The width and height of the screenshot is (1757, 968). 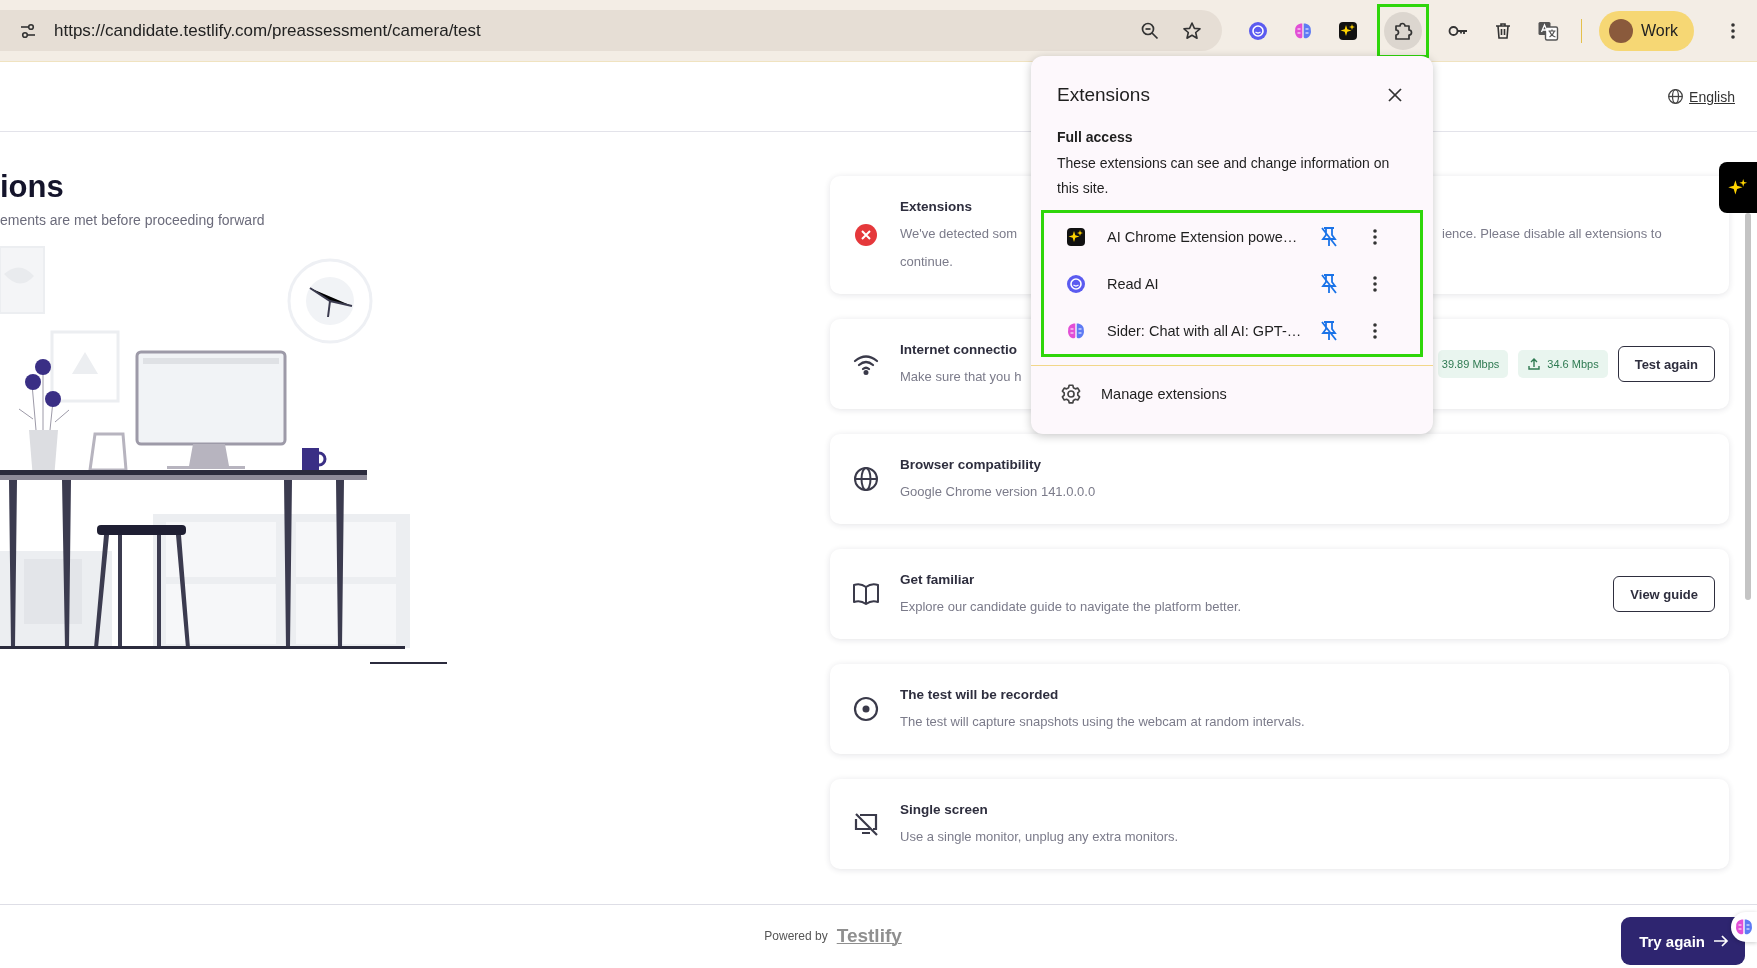 What do you see at coordinates (1071, 394) in the screenshot?
I see `settings-icon` at bounding box center [1071, 394].